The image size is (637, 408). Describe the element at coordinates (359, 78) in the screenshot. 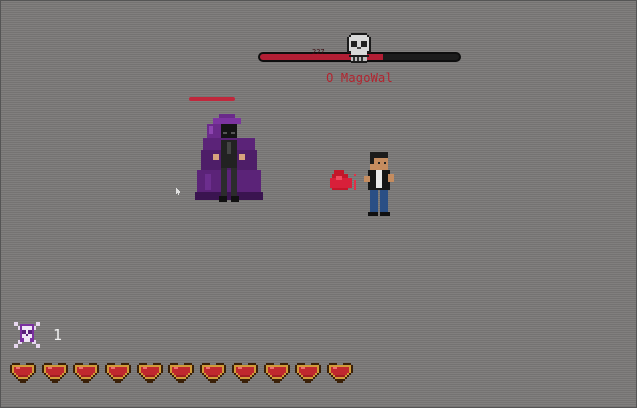

I see `boss-name-label: O MagoWal` at that location.